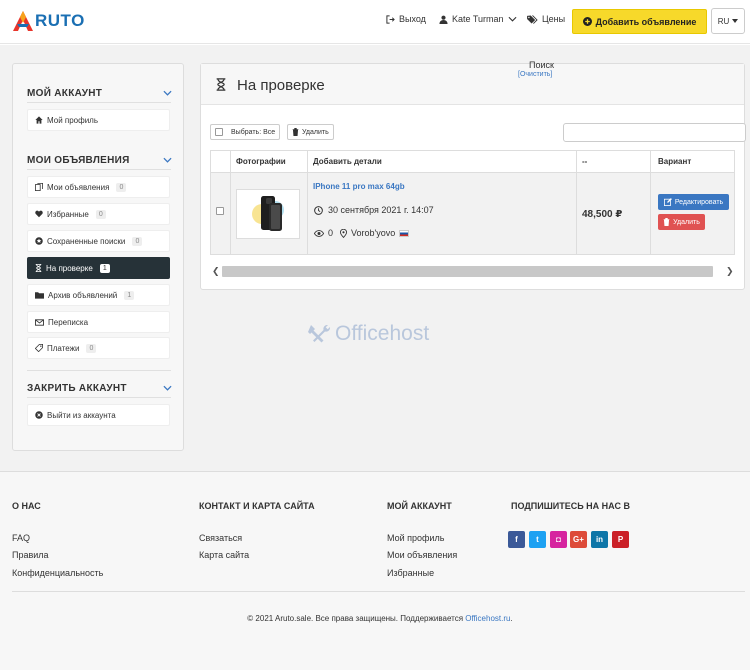  Describe the element at coordinates (735, 21) in the screenshot. I see `caret-down-icon` at that location.